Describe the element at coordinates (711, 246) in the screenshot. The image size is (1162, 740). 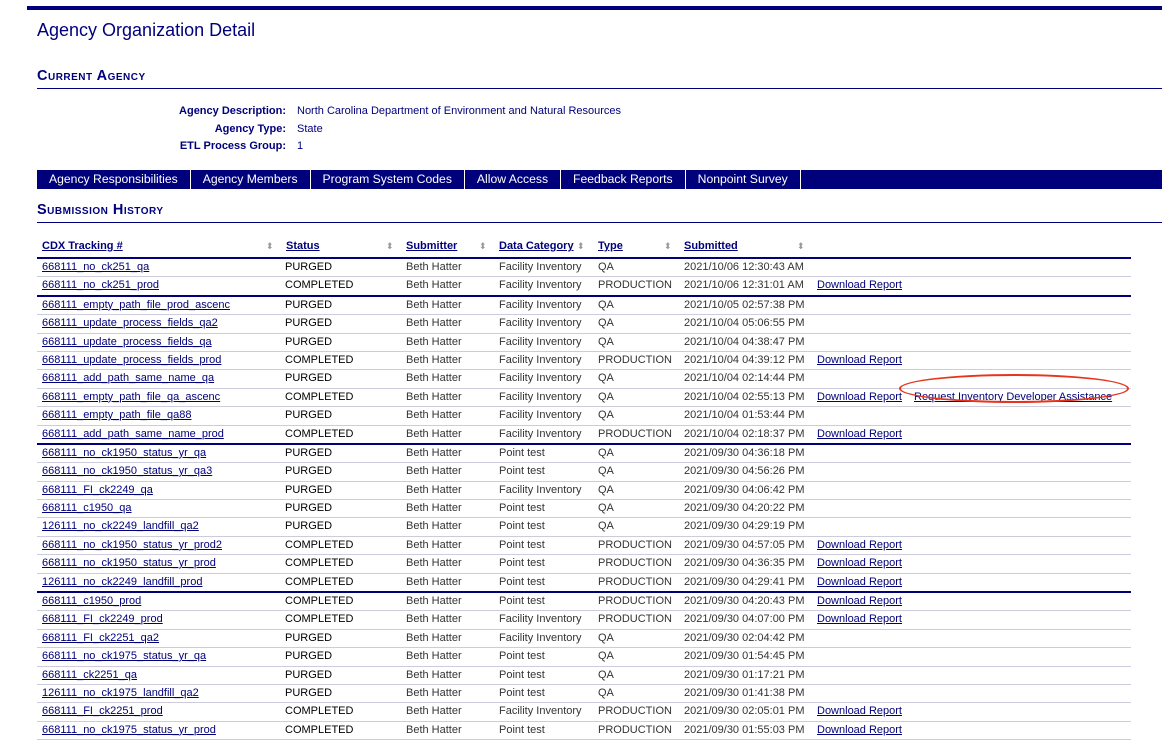
I see `col-submitted: Submitted` at that location.